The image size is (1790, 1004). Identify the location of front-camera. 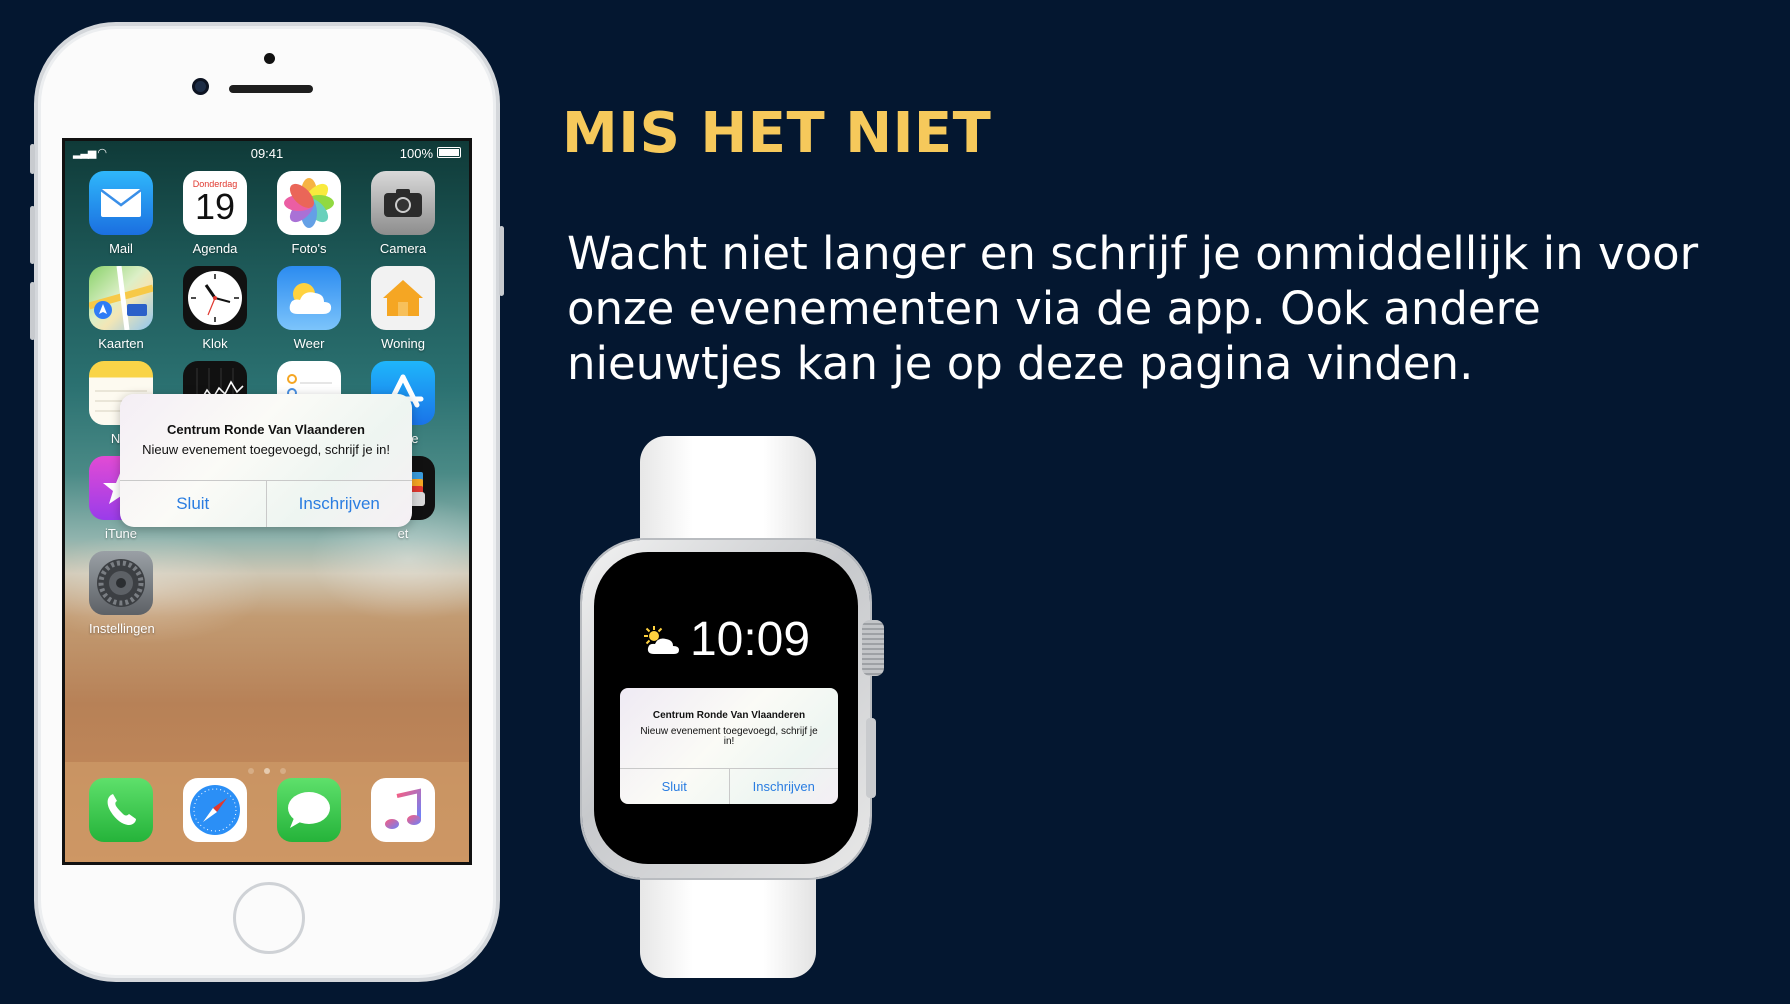
(200, 86).